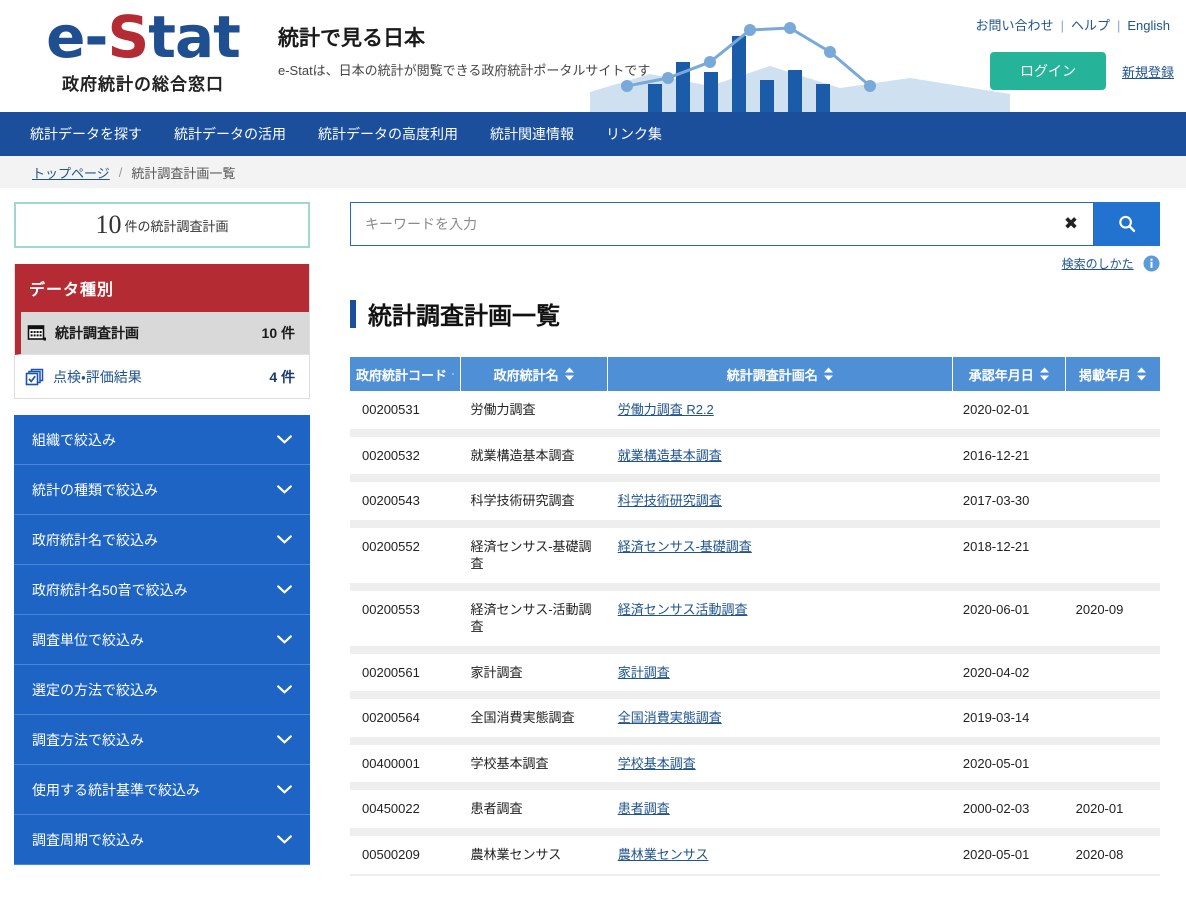  I want to click on cell-gov-stat-name: 患者調査, so click(534, 809).